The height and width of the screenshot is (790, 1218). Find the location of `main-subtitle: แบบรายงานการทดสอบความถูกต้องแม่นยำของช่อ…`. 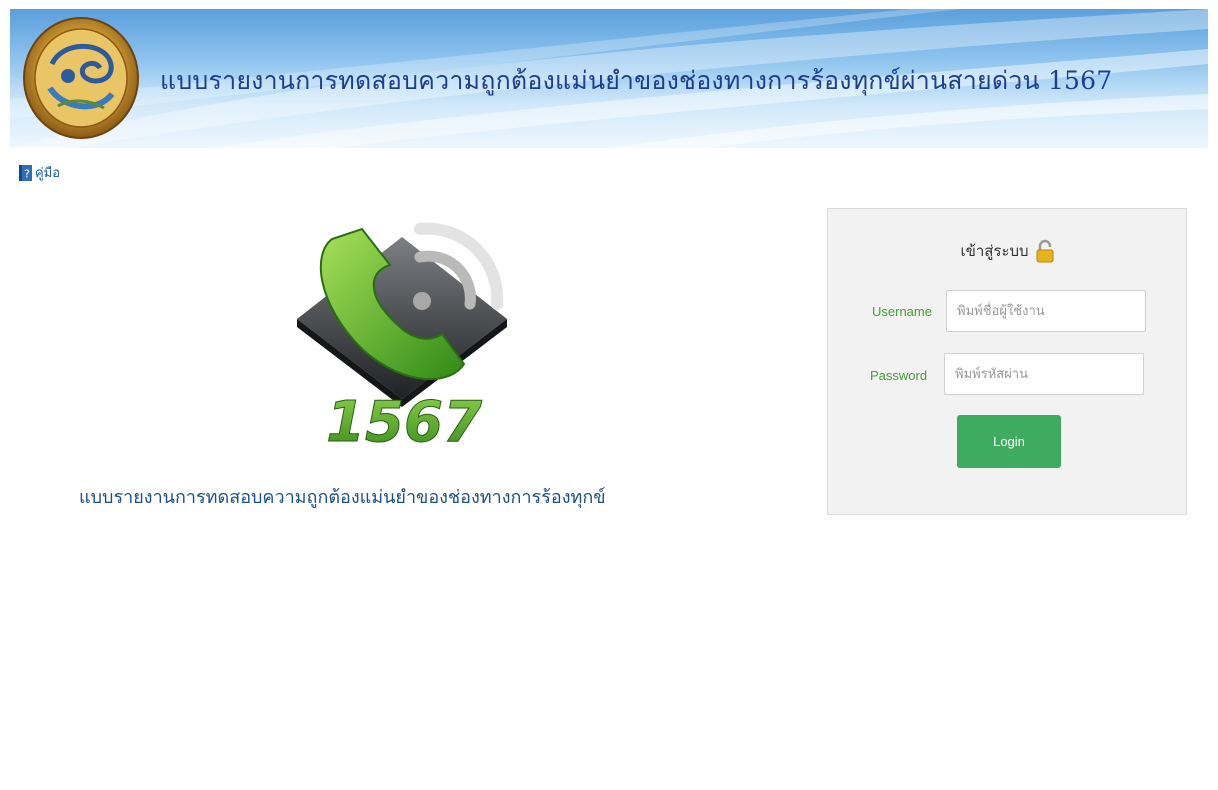

main-subtitle: แบบรายงานการทดสอบความถูกต้องแม่นยำของช่อ… is located at coordinates (342, 497).